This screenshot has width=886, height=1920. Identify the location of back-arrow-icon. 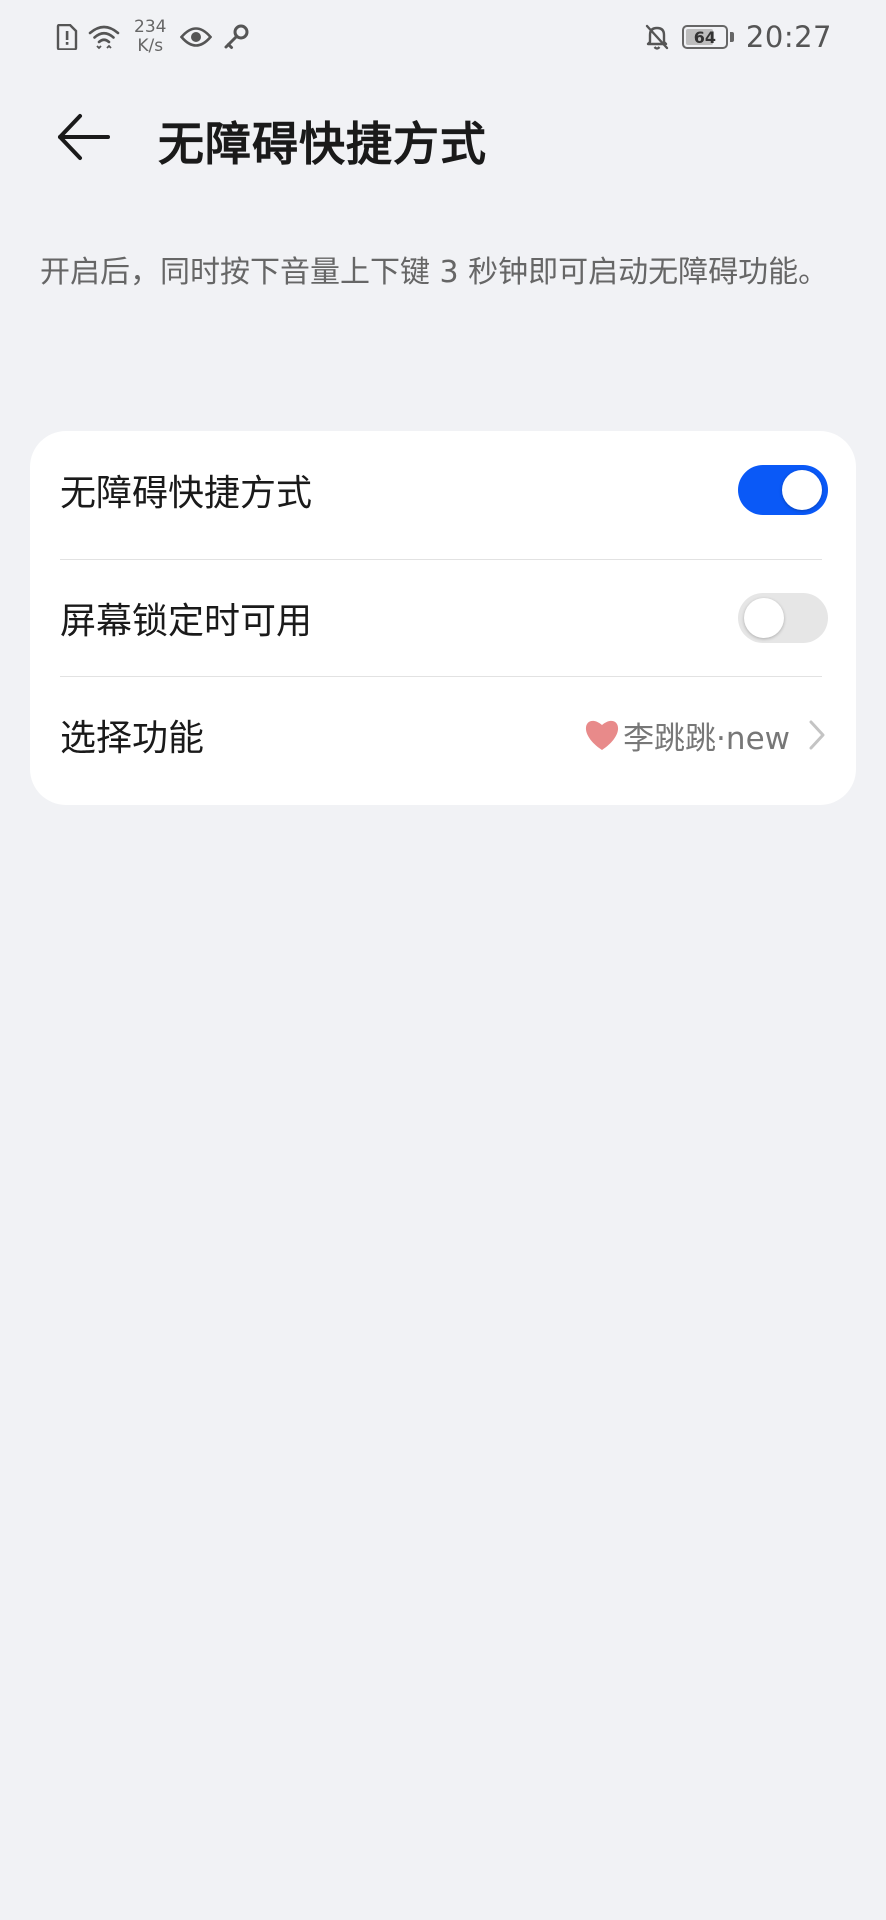
(84, 139).